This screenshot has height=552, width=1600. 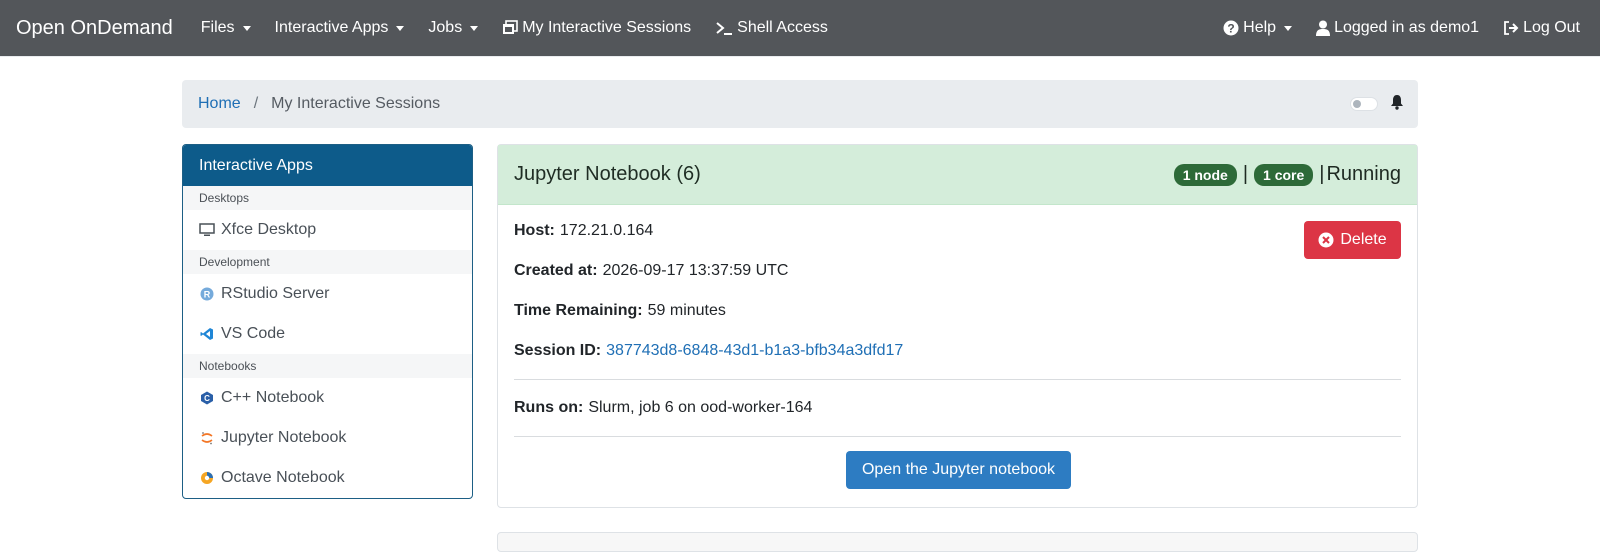 I want to click on nodes-badge: 1 node, so click(x=1205, y=174).